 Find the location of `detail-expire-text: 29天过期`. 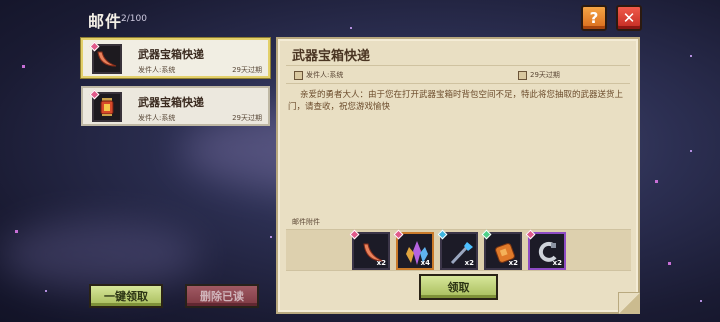

detail-expire-text: 29天过期 is located at coordinates (545, 75).